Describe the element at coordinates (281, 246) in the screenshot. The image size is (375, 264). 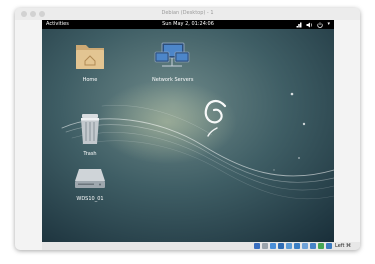
I see `network-status-icon` at that location.